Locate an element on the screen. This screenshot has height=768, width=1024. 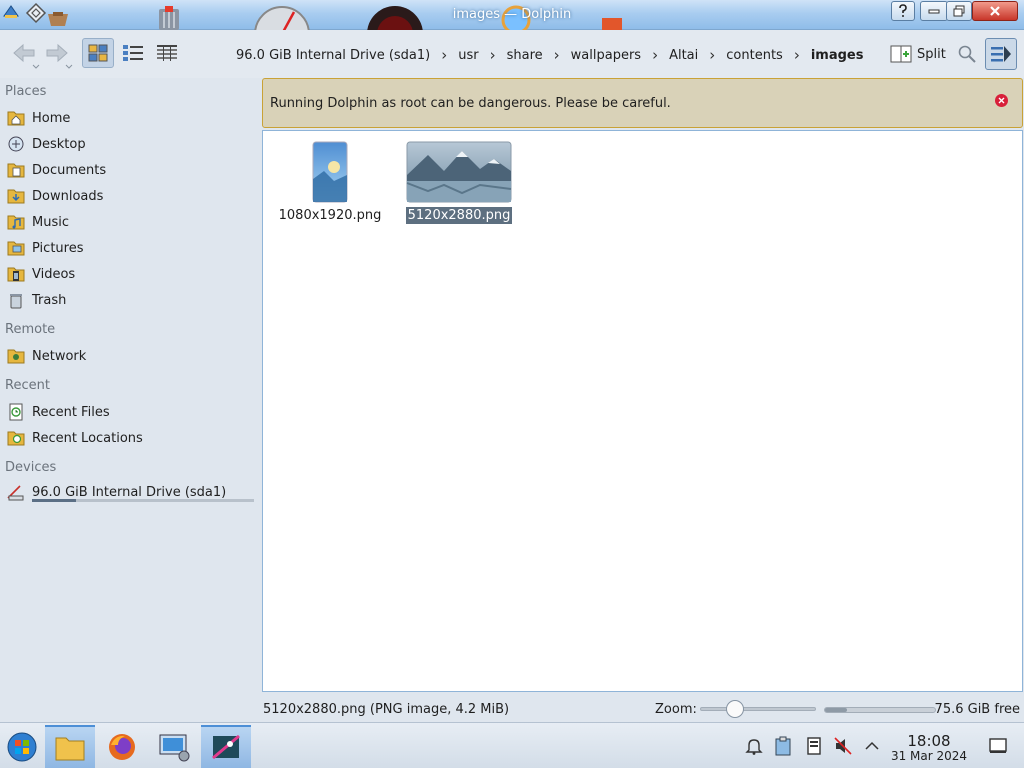
clipboard-icon is located at coordinates (783, 746).